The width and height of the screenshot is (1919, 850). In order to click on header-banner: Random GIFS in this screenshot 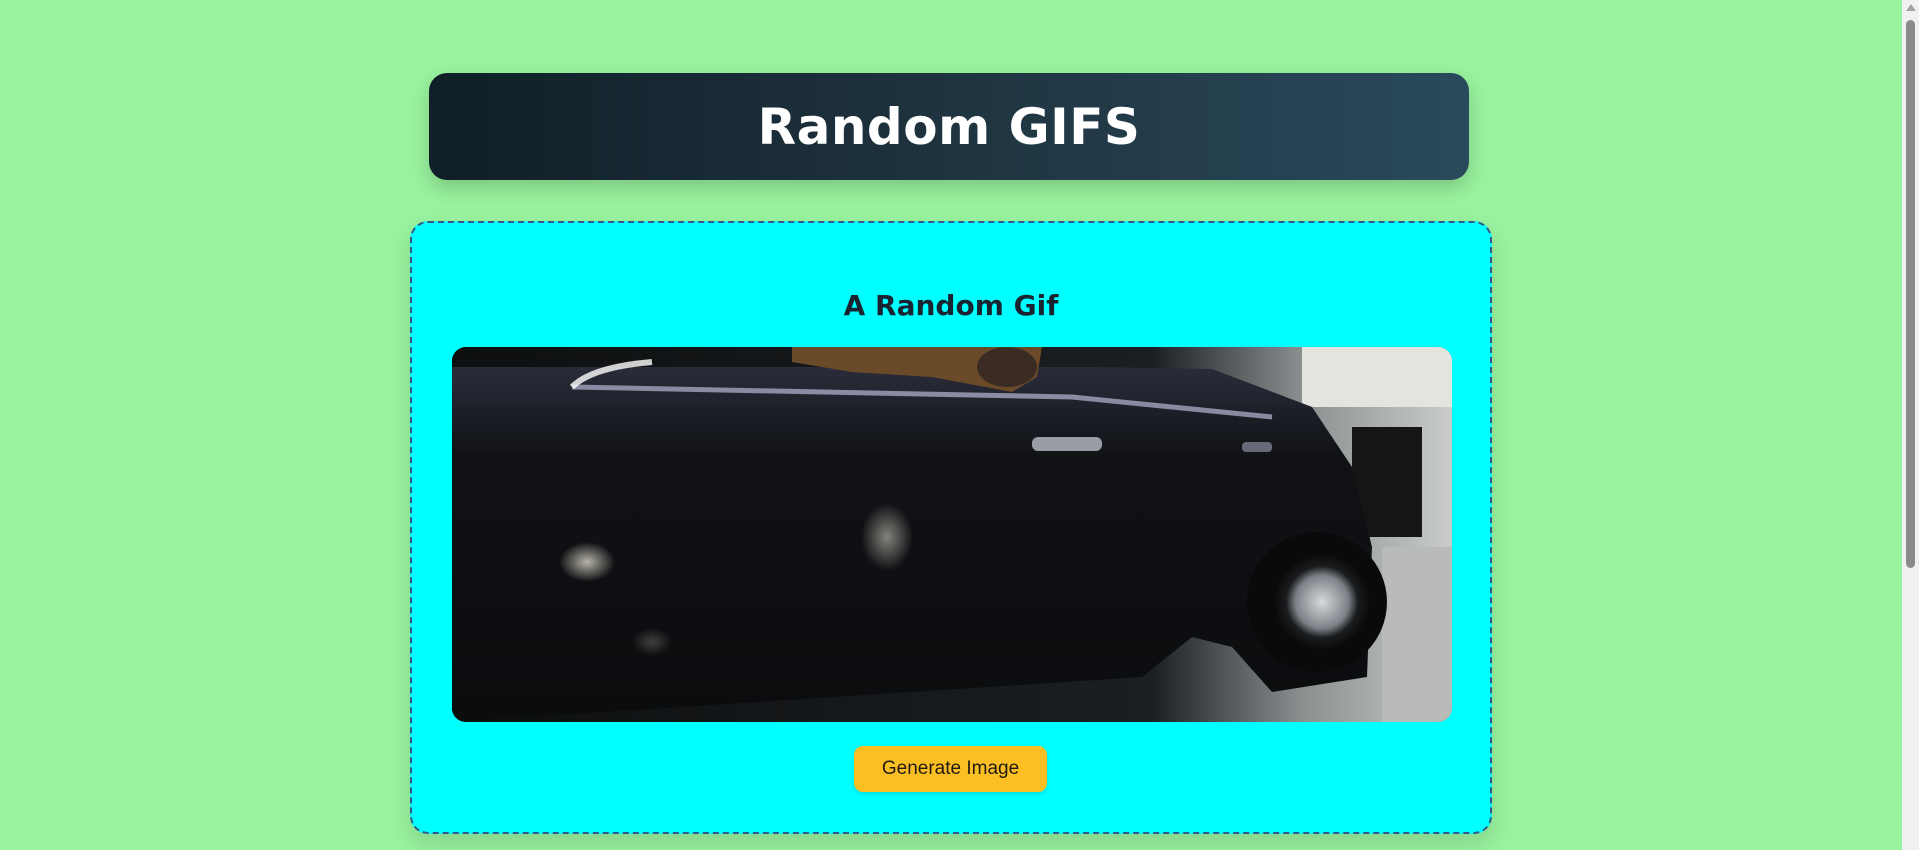, I will do `click(949, 126)`.